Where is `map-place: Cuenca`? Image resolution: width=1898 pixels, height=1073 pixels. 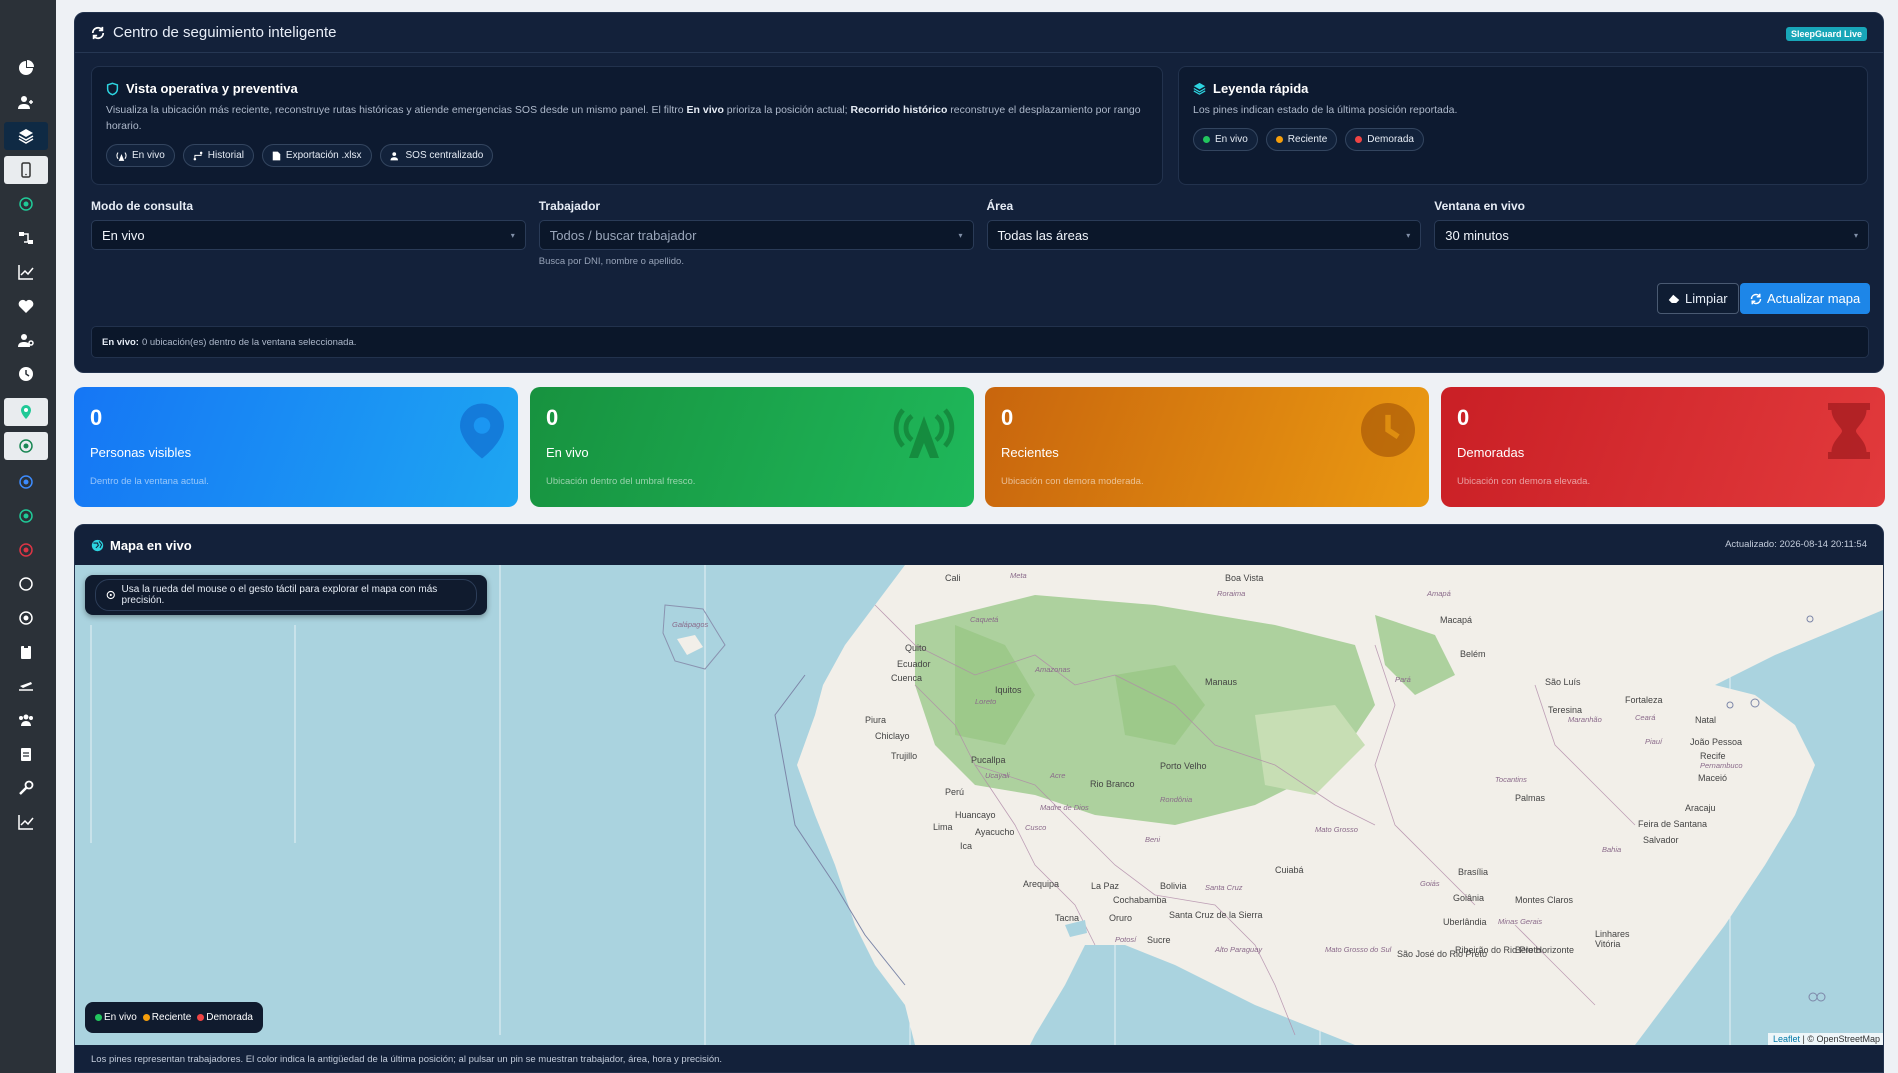
map-place: Cuenca is located at coordinates (907, 678).